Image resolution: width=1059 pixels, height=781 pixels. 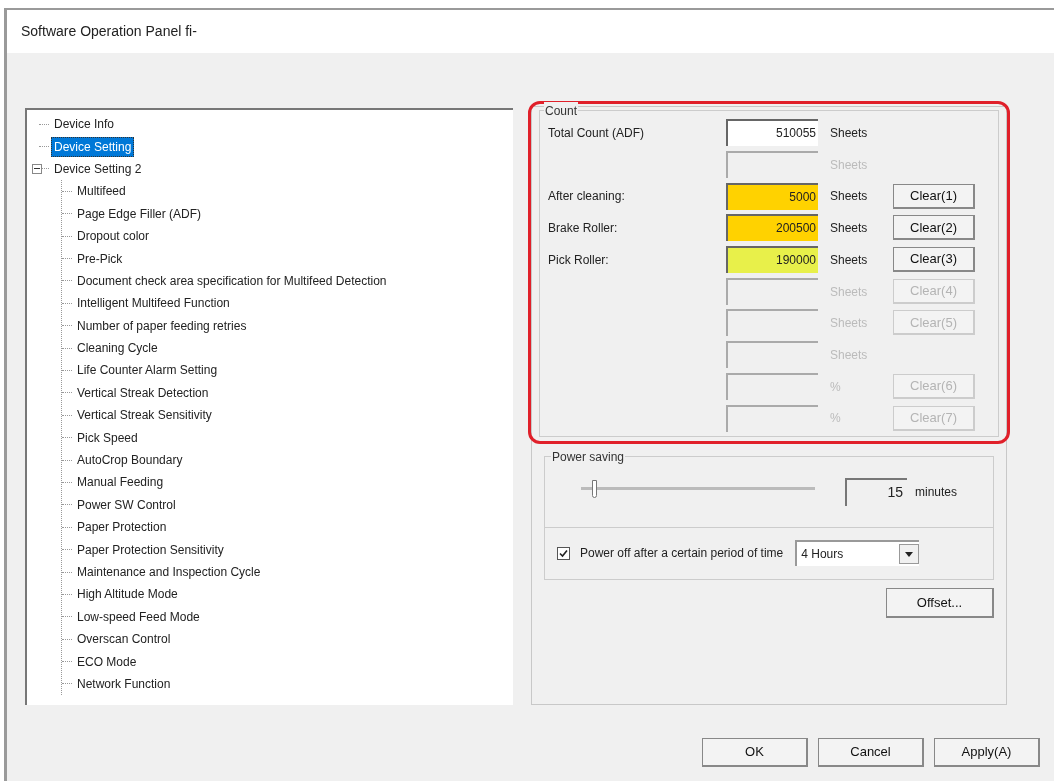 What do you see at coordinates (583, 227) in the screenshot?
I see `count-label: Brake Roller:` at bounding box center [583, 227].